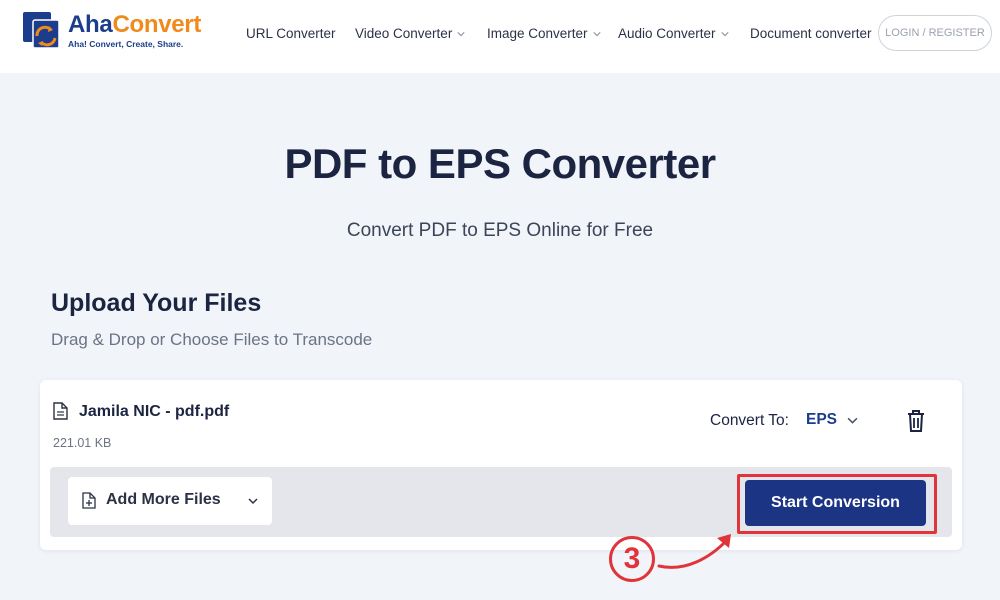 Image resolution: width=1000 pixels, height=600 pixels. I want to click on selected-format: EPS, so click(822, 419).